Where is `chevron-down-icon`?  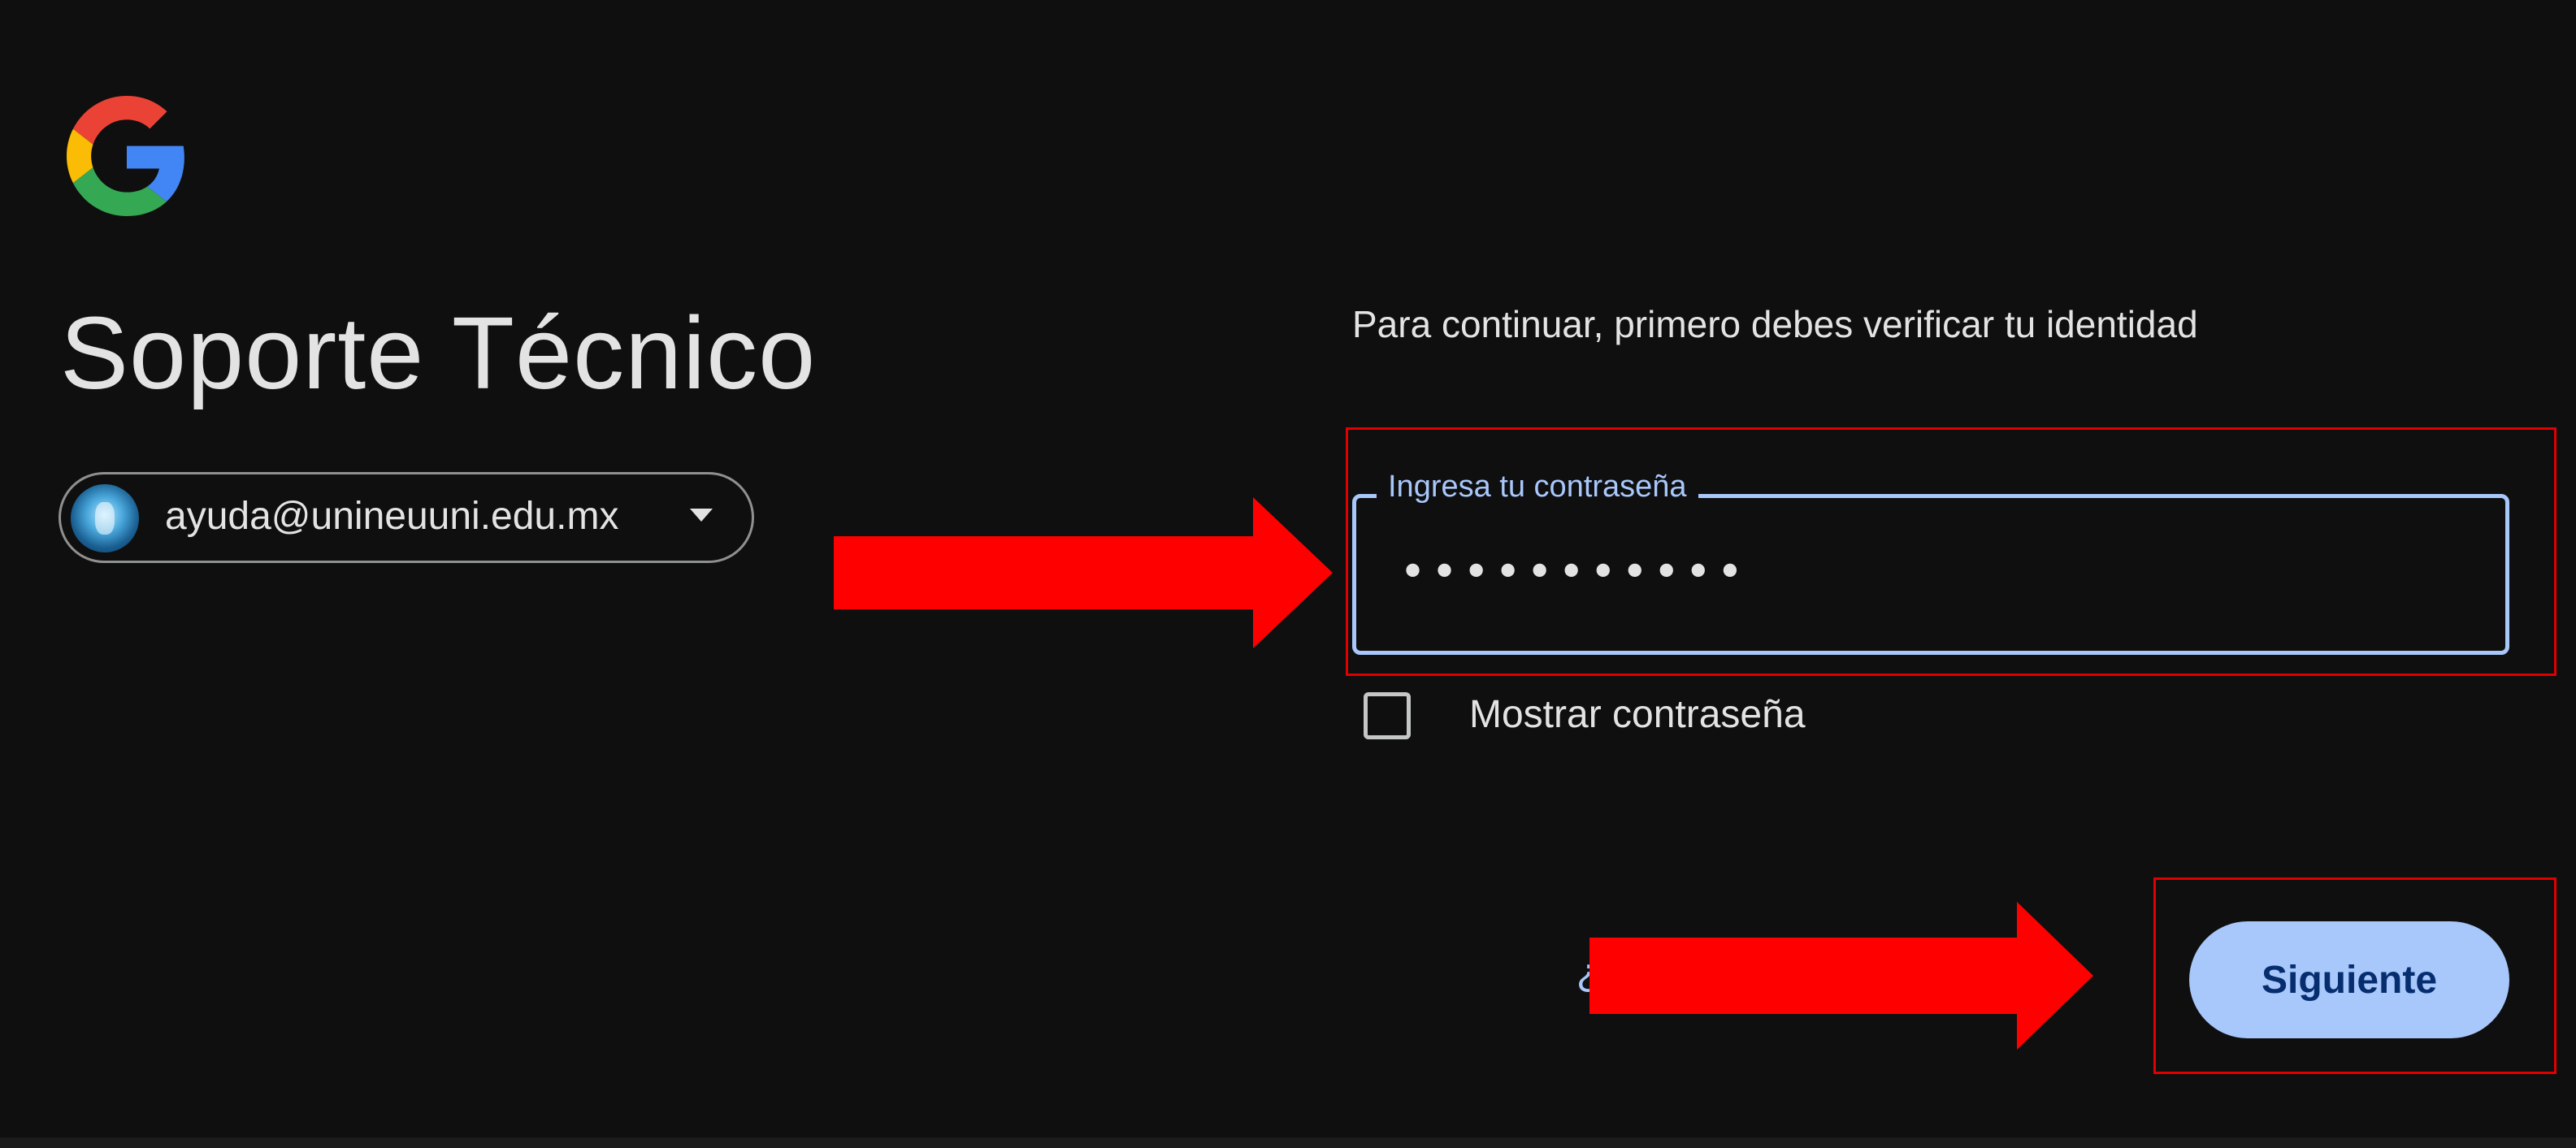 chevron-down-icon is located at coordinates (701, 515).